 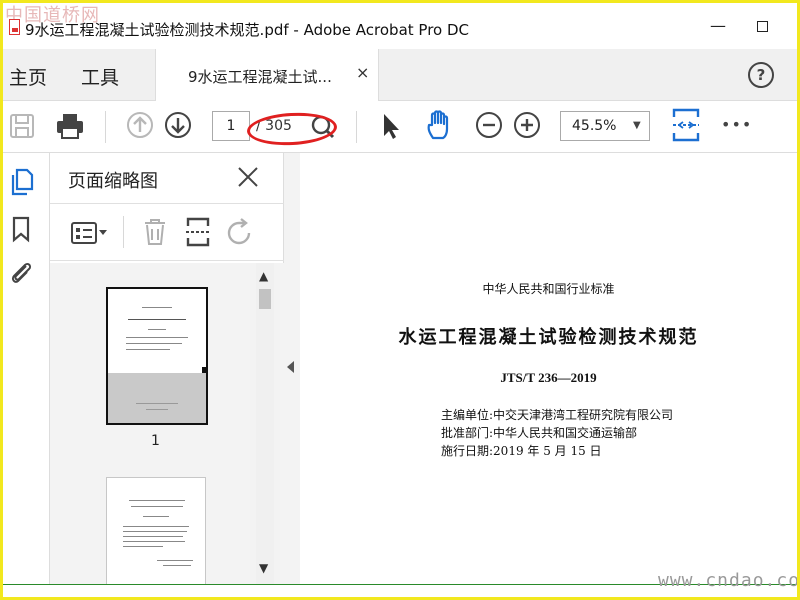 I want to click on print-icon, so click(x=70, y=126).